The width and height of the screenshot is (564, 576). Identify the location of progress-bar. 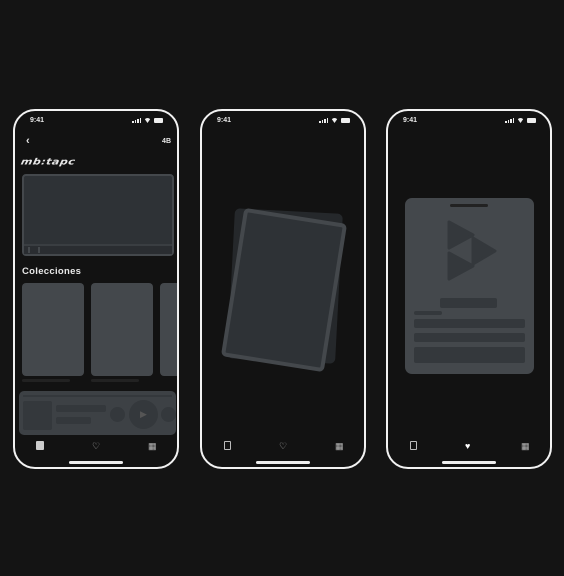
(97, 396).